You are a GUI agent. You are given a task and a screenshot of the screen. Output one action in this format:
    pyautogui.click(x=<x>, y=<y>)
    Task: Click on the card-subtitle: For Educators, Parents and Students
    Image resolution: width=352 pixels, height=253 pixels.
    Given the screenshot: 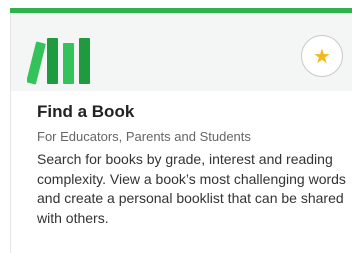 What is the action you would take?
    pyautogui.click(x=144, y=136)
    